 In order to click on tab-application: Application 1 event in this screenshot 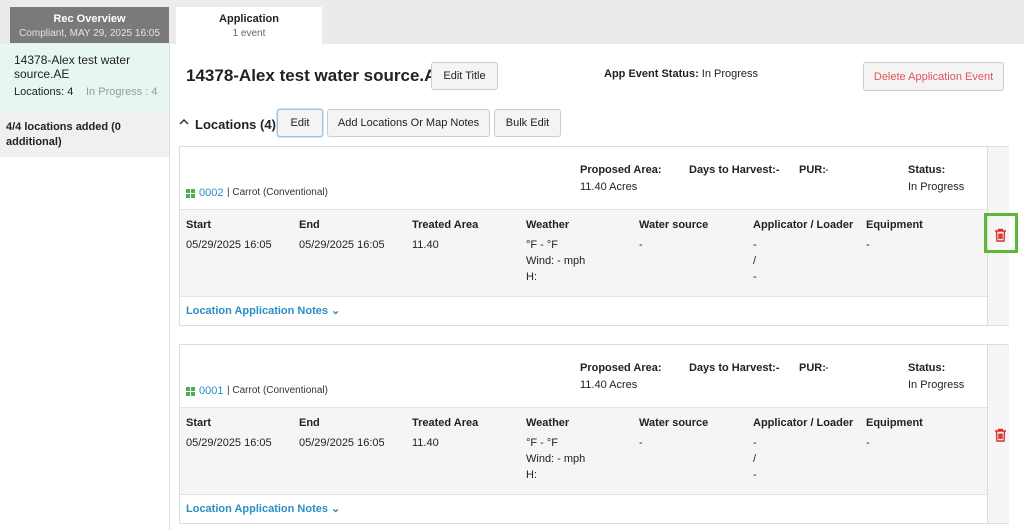, I will do `click(249, 25)`.